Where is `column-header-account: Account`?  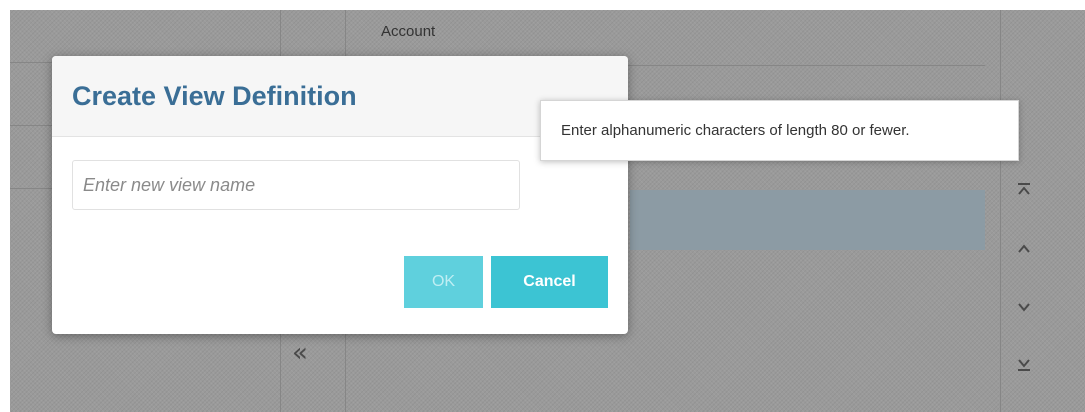
column-header-account: Account is located at coordinates (408, 31).